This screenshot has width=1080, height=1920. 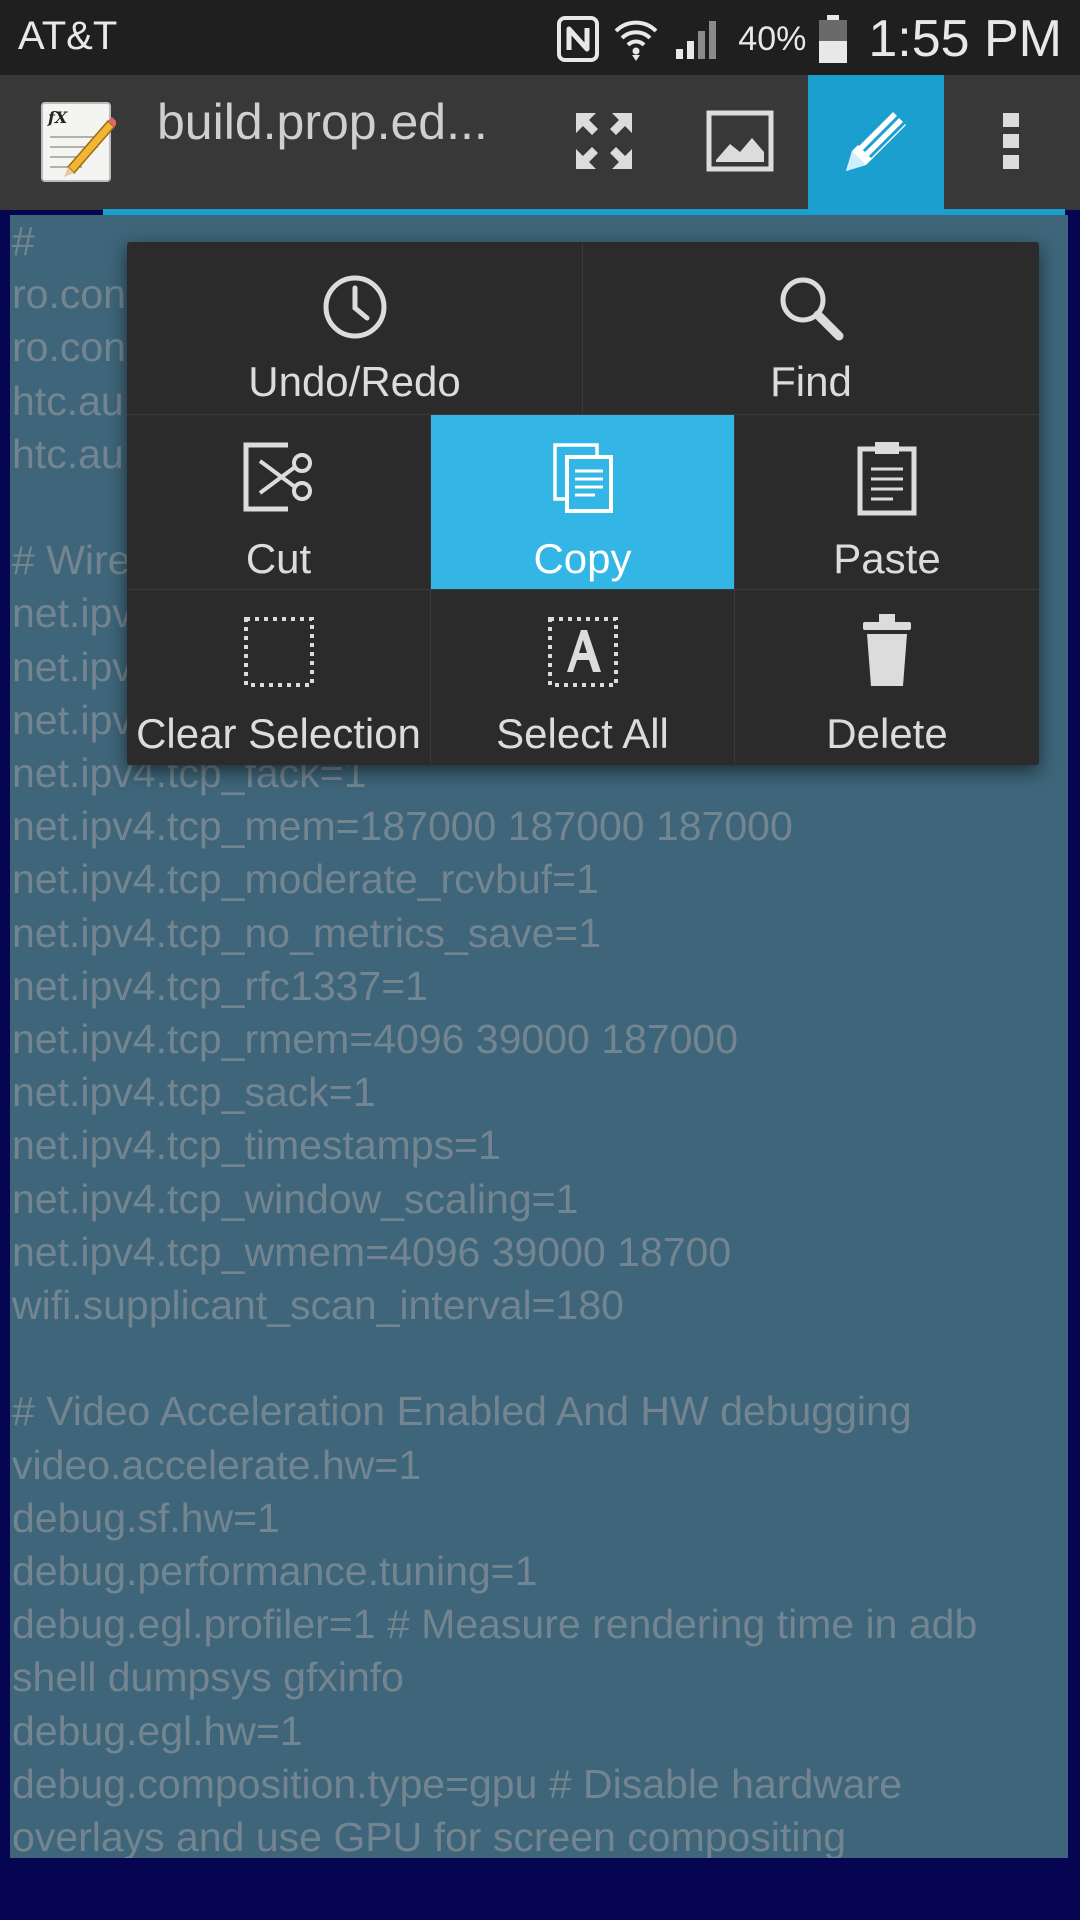 What do you see at coordinates (583, 654) in the screenshot?
I see `select-all-icon` at bounding box center [583, 654].